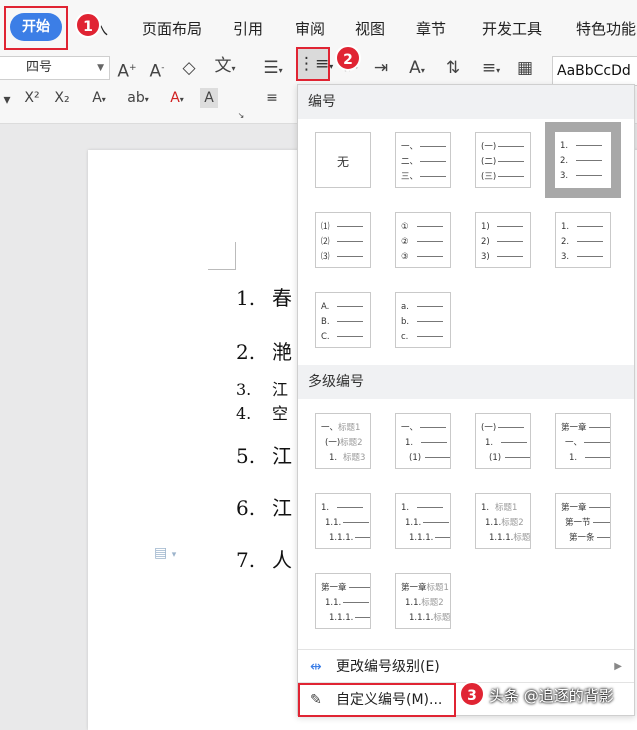  I want to click on numbering-option: 一、 二、 三、, so click(423, 160).